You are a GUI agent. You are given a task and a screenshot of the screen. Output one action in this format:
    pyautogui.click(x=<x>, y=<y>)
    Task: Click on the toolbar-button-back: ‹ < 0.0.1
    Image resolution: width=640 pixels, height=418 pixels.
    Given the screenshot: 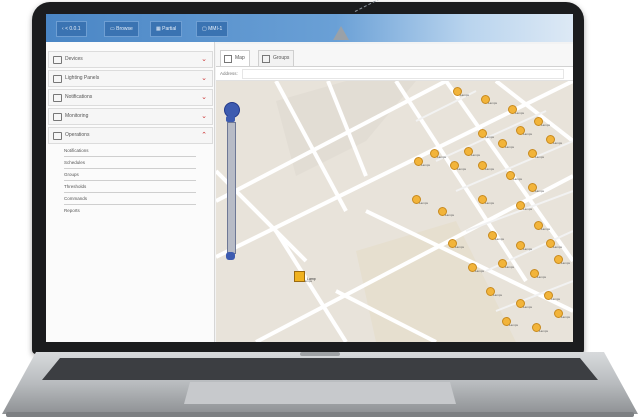 What is the action you would take?
    pyautogui.click(x=71, y=29)
    